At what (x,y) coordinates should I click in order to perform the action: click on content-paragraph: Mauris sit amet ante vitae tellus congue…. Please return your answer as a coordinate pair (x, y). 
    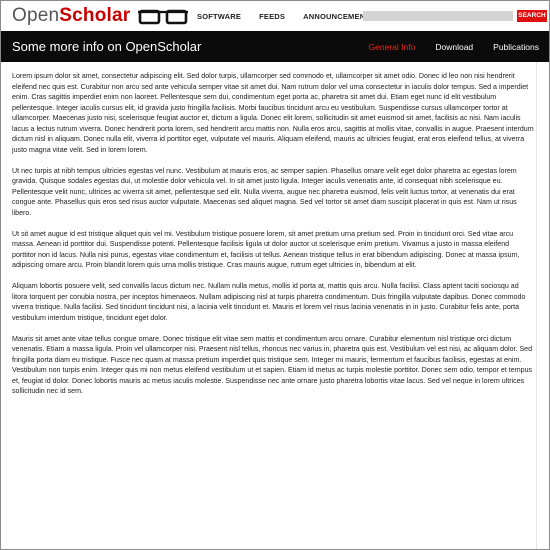
    Looking at the image, I should click on (272, 365).